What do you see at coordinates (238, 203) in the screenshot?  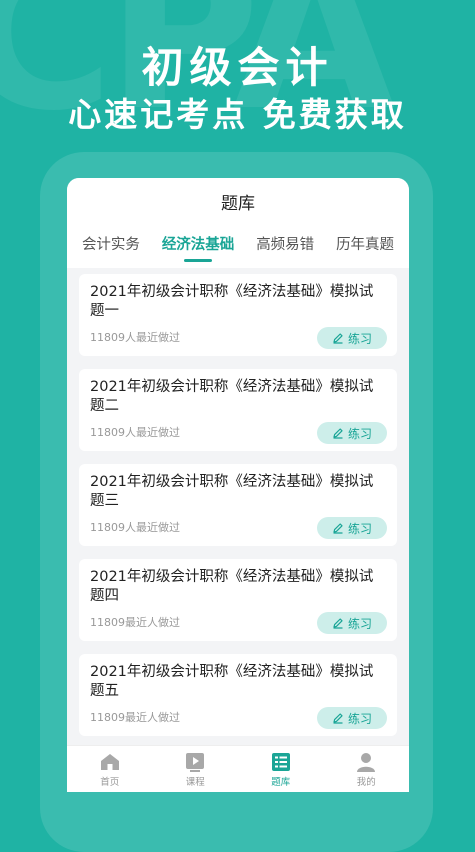 I see `page-title: 题库` at bounding box center [238, 203].